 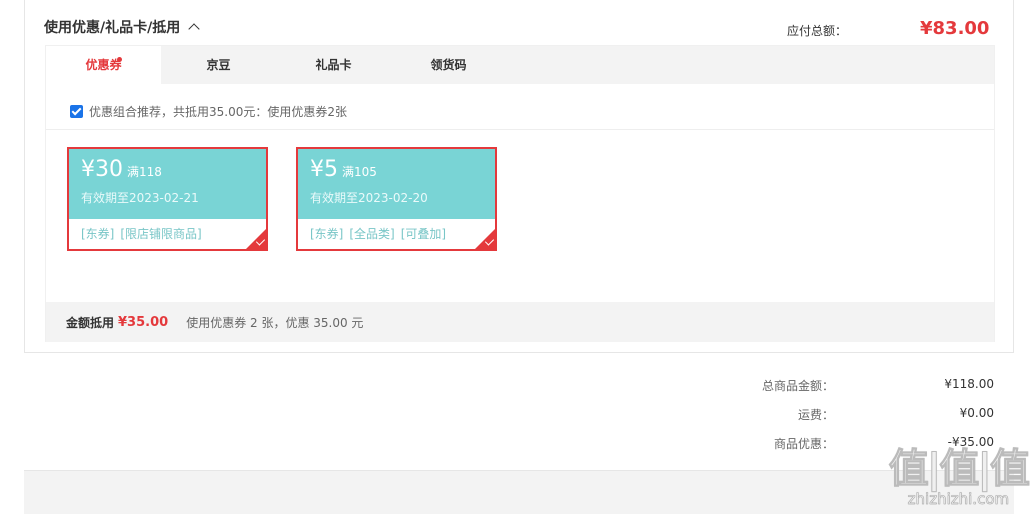 I want to click on coupon-tag: [限店铺限商品], so click(x=161, y=234).